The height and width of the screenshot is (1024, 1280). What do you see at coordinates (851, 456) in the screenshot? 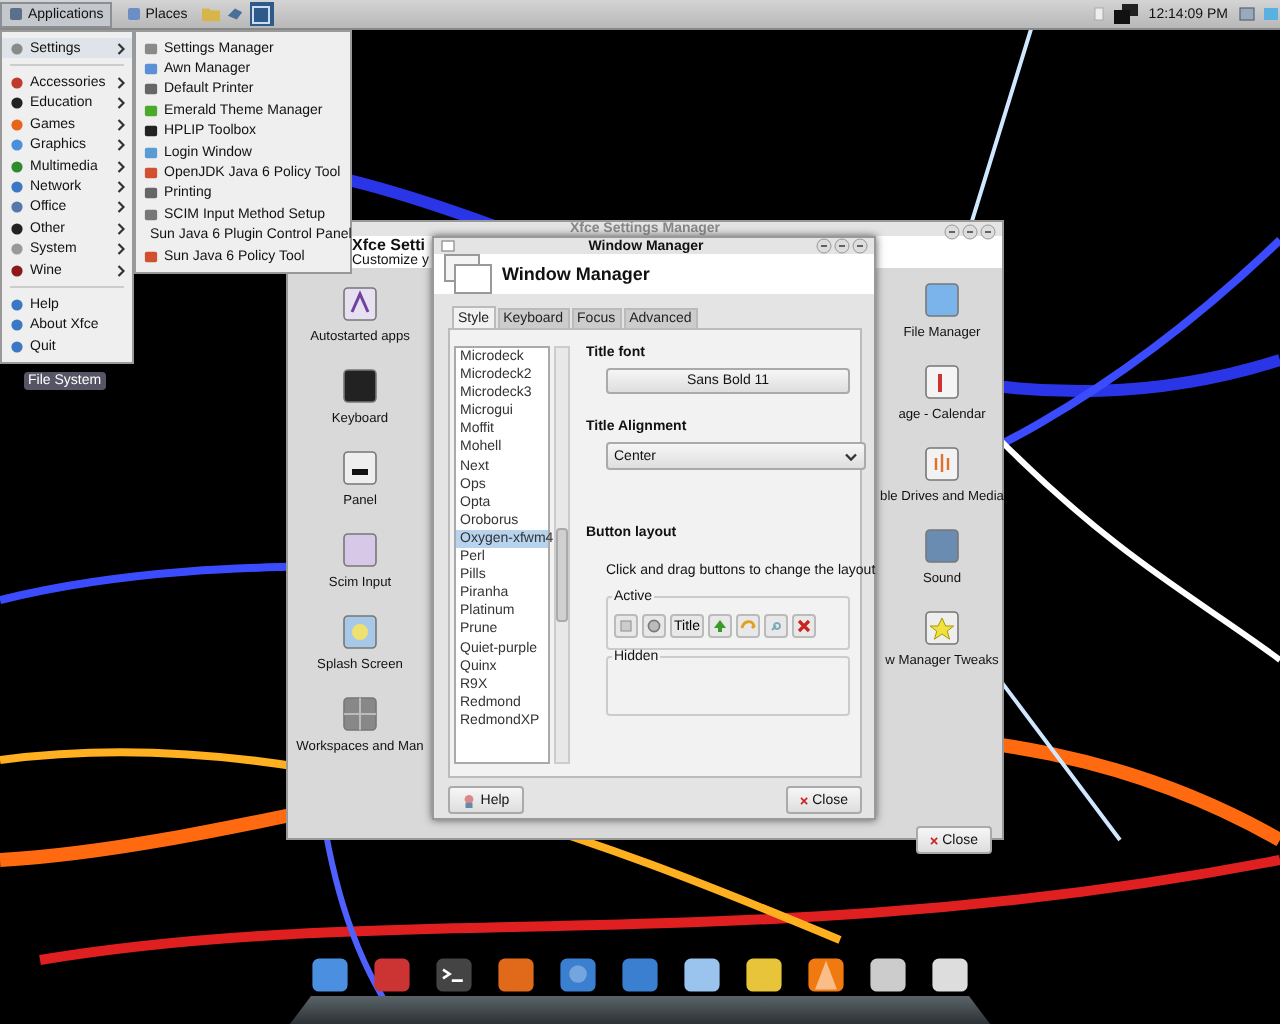
I see `chevron-down-icon` at bounding box center [851, 456].